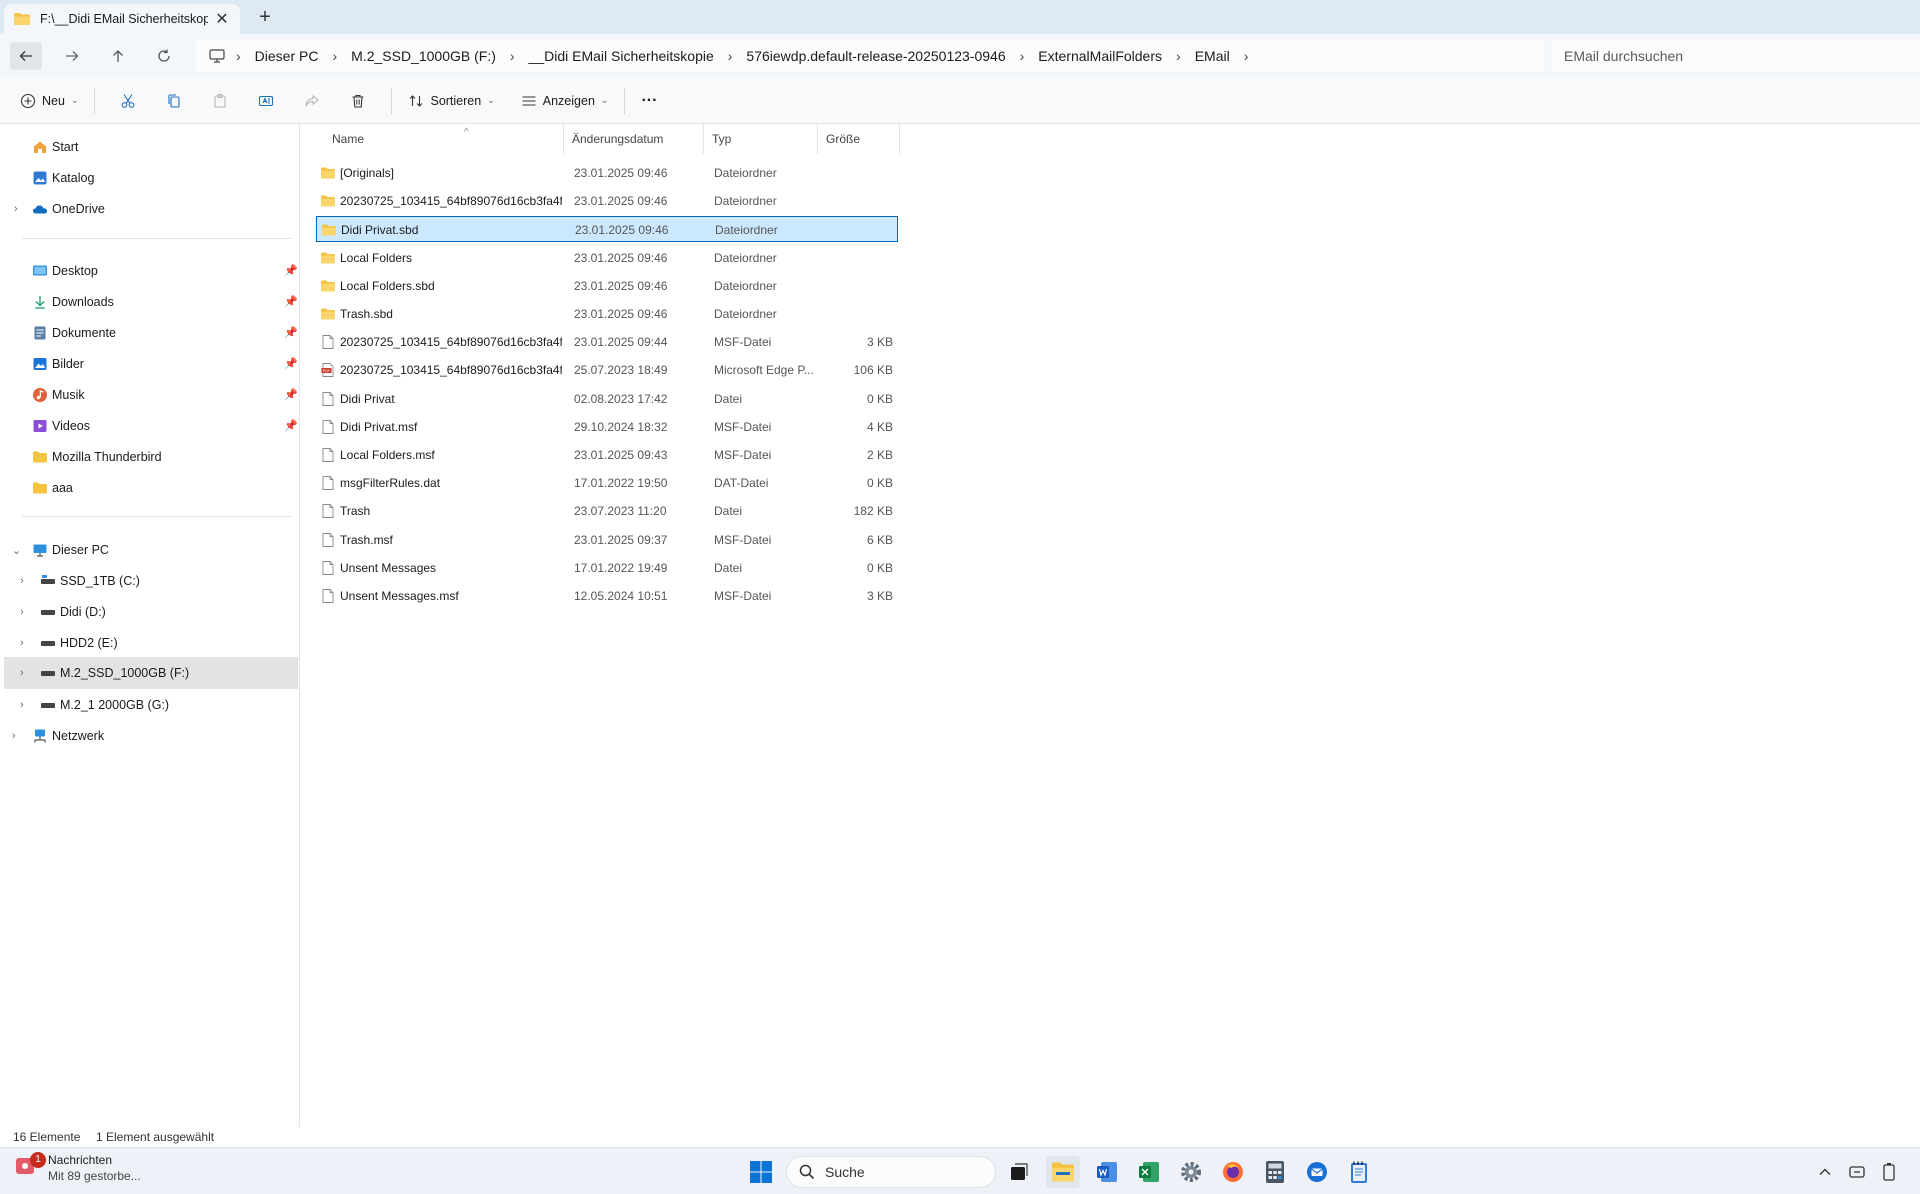 The image size is (1920, 1194). What do you see at coordinates (621, 56) in the screenshot?
I see `crumb-backup-folder: __Didi EMail Sicherheitskopie` at bounding box center [621, 56].